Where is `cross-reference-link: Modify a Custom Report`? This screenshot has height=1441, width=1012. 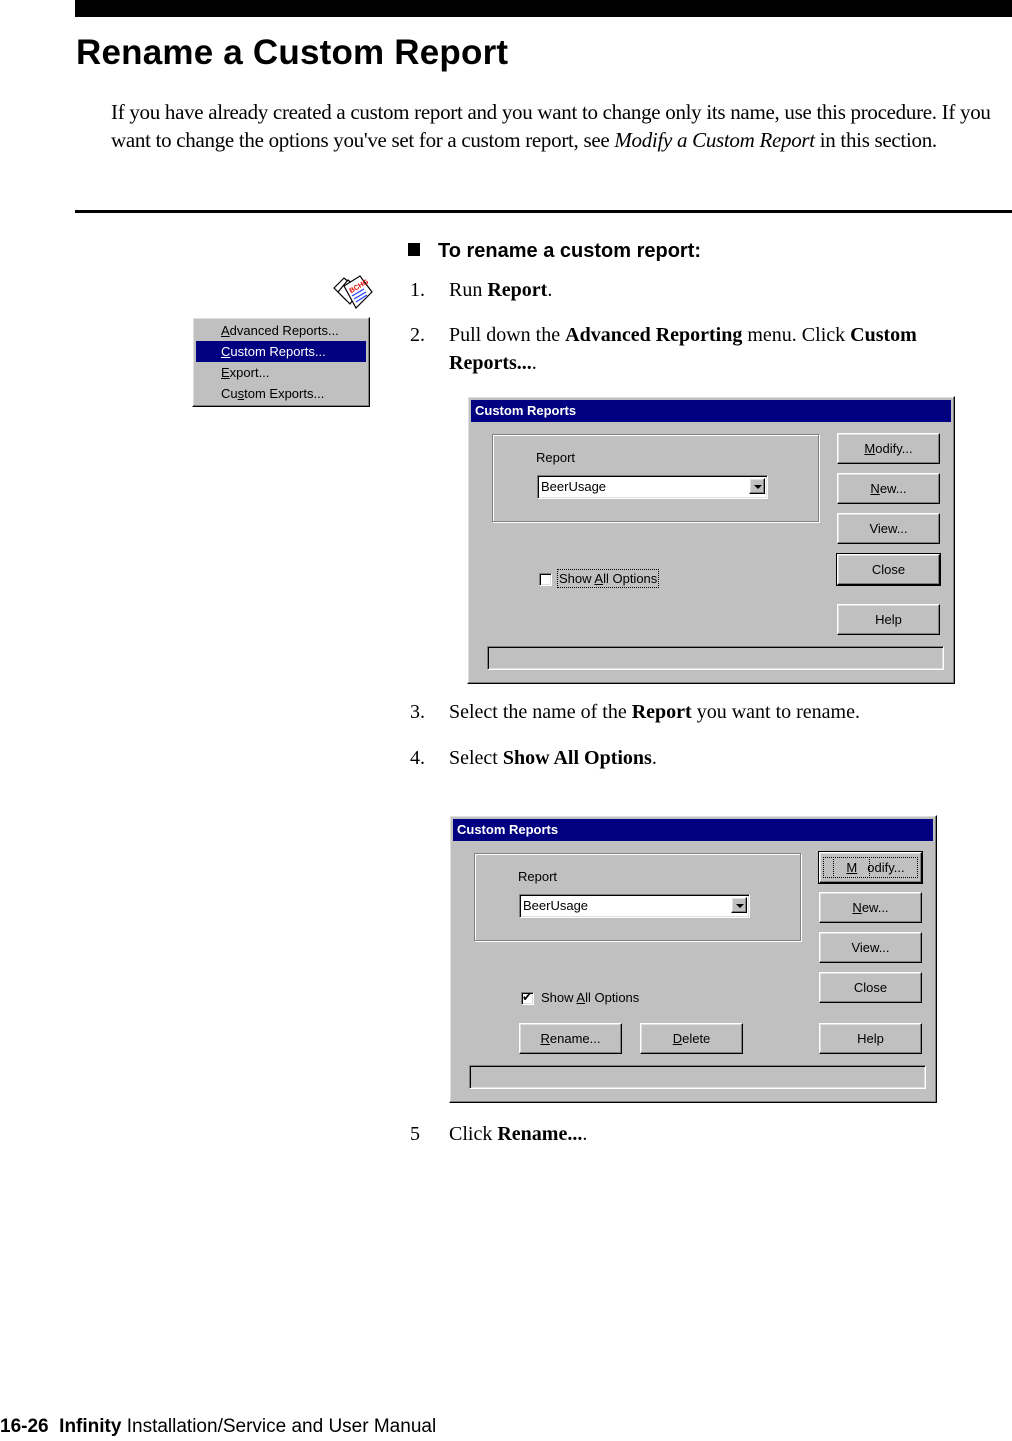
cross-reference-link: Modify a Custom Report is located at coordinates (714, 140).